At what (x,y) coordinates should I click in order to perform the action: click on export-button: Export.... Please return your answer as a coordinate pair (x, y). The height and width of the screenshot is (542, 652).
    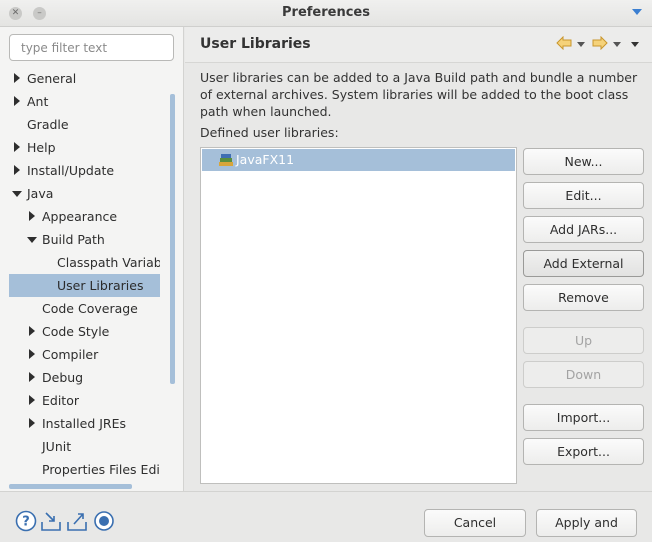
    Looking at the image, I should click on (583, 451).